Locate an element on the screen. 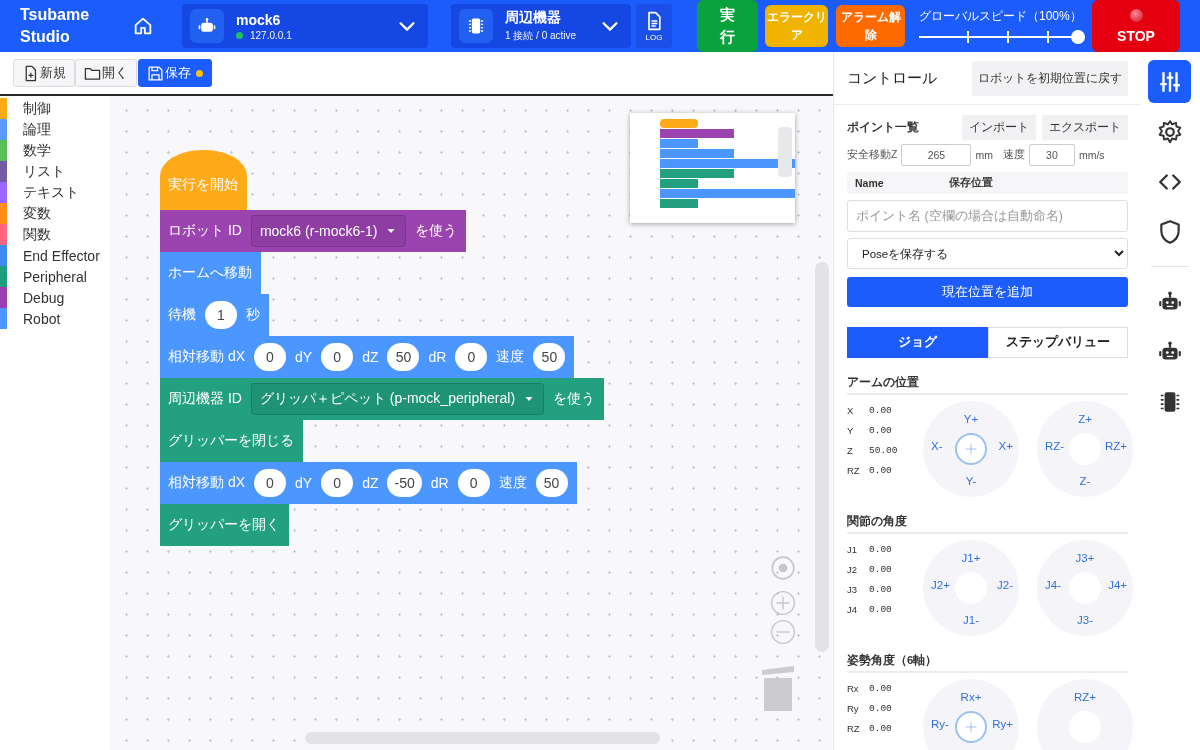 The image size is (1200, 750). reading-label: RZ is located at coordinates (854, 471).